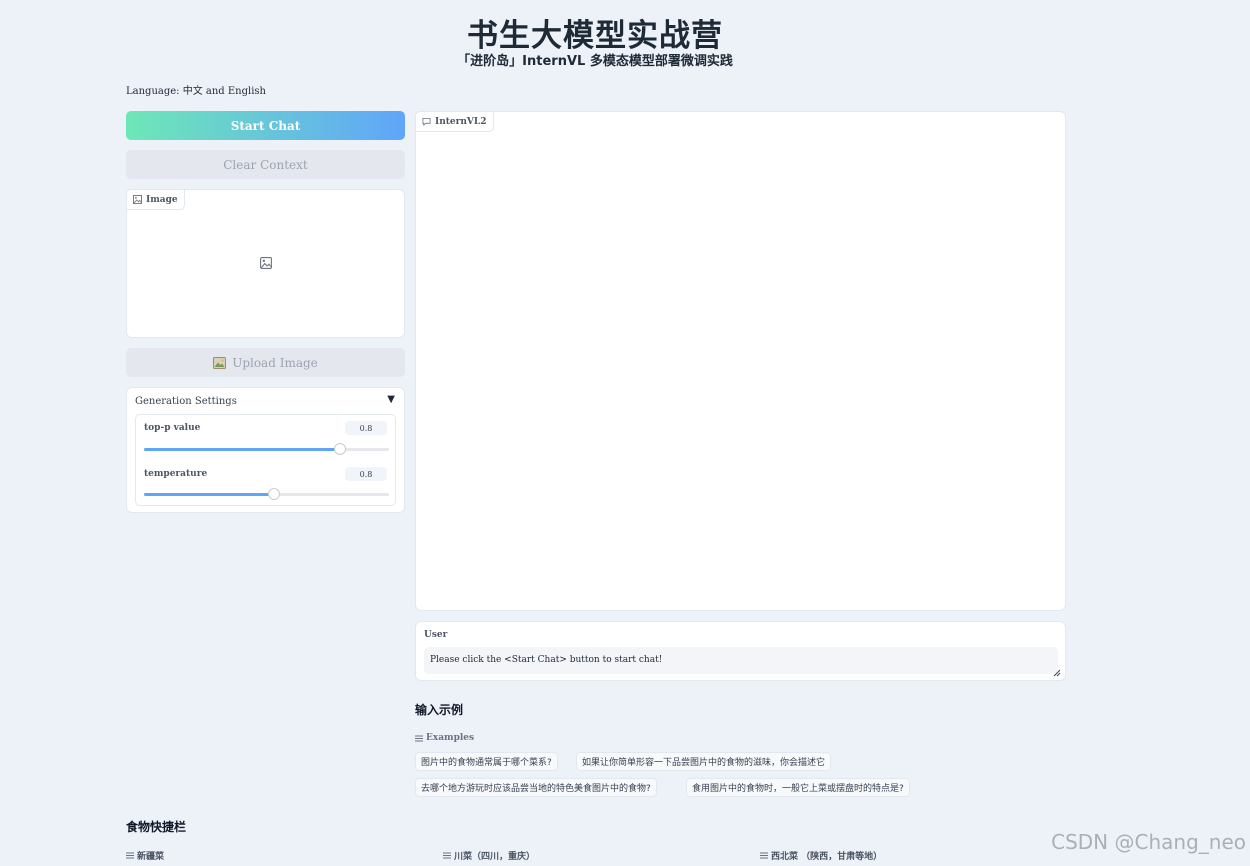 This screenshot has height=866, width=1250. Describe the element at coordinates (275, 362) in the screenshot. I see `upload-image-label: Upload Image` at that location.